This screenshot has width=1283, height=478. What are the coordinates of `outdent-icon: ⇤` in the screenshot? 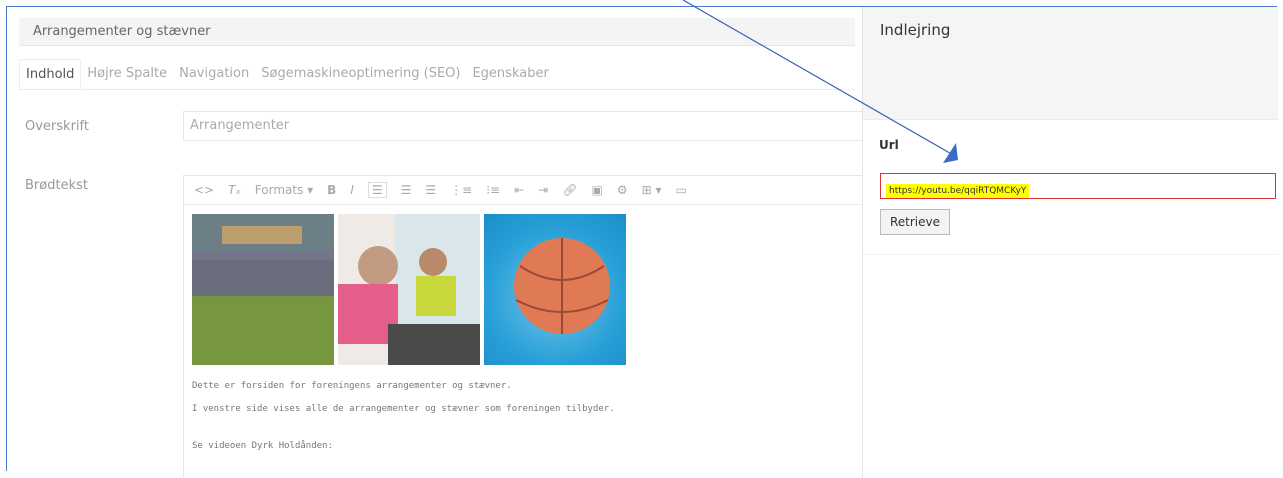 It's located at (519, 190).